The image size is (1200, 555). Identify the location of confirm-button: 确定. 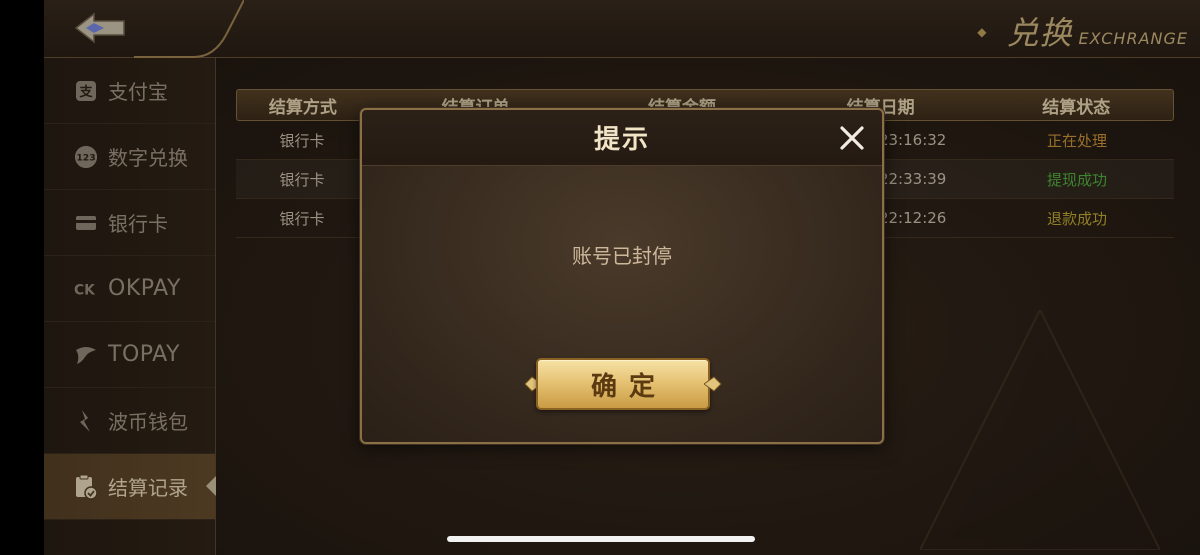
(623, 384).